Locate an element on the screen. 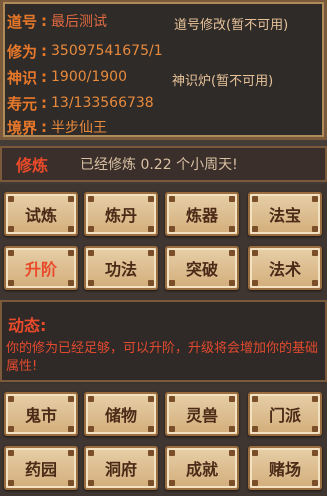 The height and width of the screenshot is (496, 327). shouyuan-row: 寿元 : 13/133566738 is located at coordinates (80, 103).